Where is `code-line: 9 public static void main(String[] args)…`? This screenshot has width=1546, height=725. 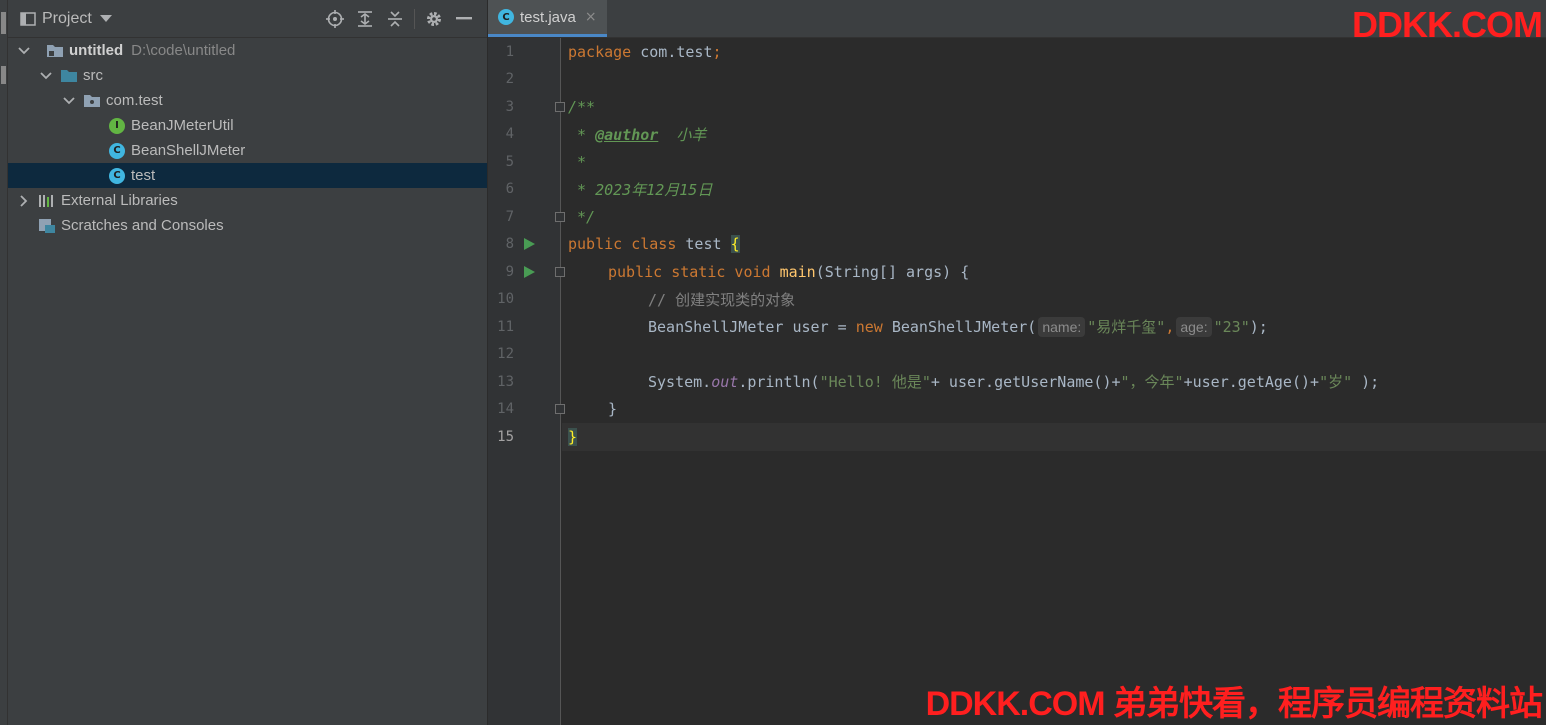 code-line: 9 public static void main(String[] args)… is located at coordinates (1017, 272).